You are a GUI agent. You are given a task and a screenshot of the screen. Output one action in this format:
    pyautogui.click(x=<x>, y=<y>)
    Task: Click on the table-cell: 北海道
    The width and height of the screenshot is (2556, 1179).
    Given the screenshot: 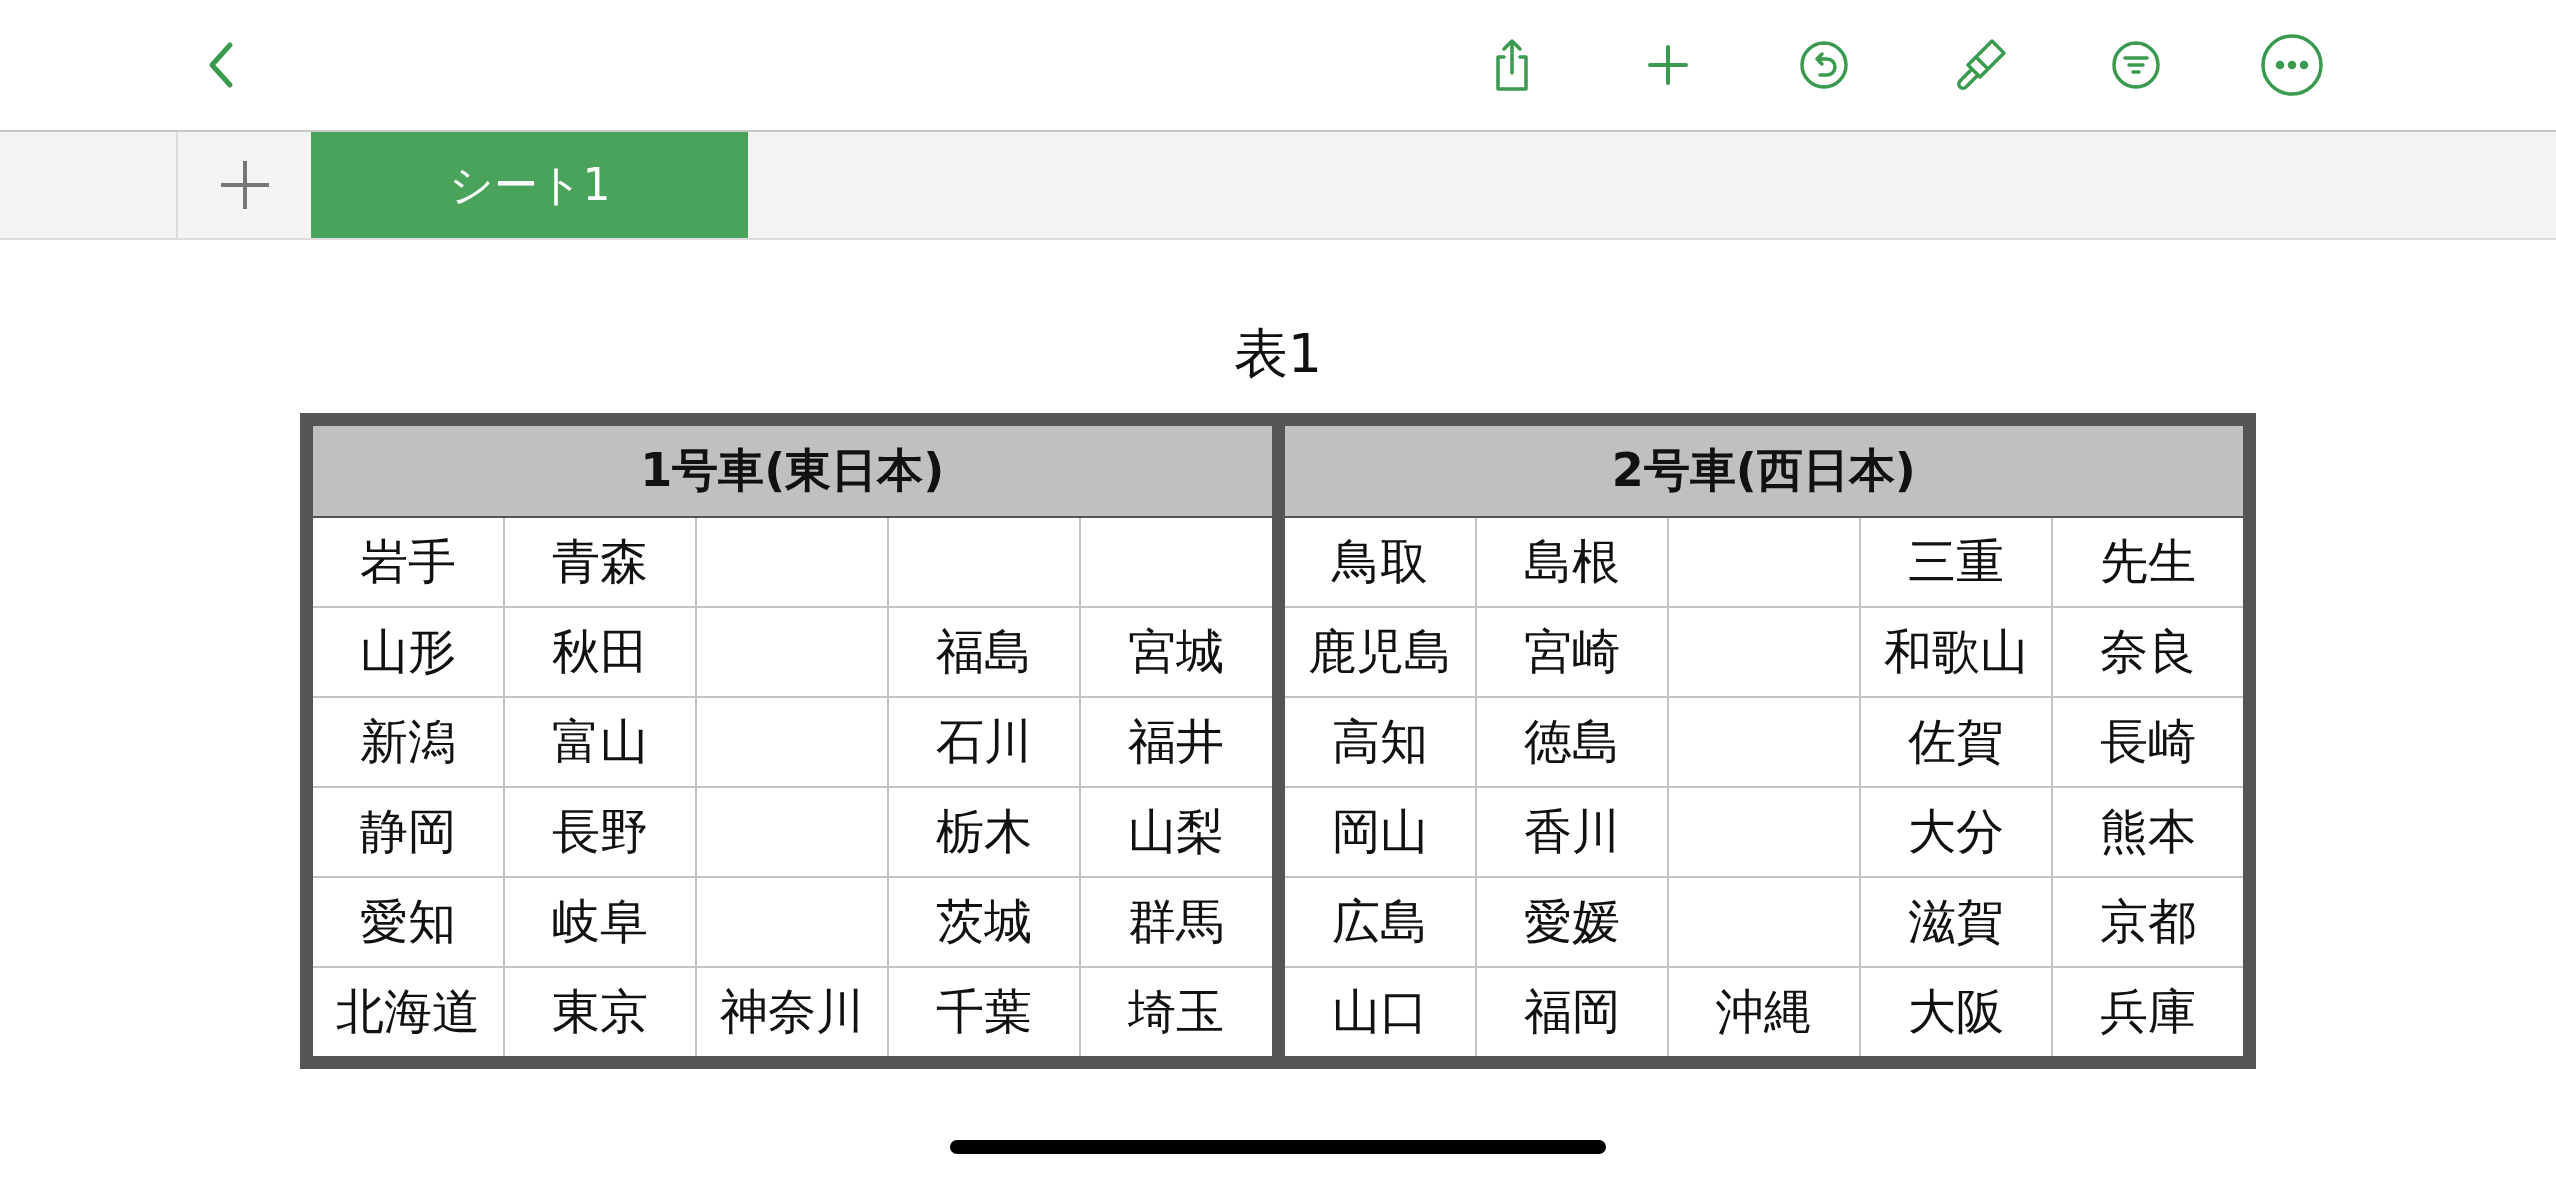 What is the action you would take?
    pyautogui.click(x=408, y=1012)
    